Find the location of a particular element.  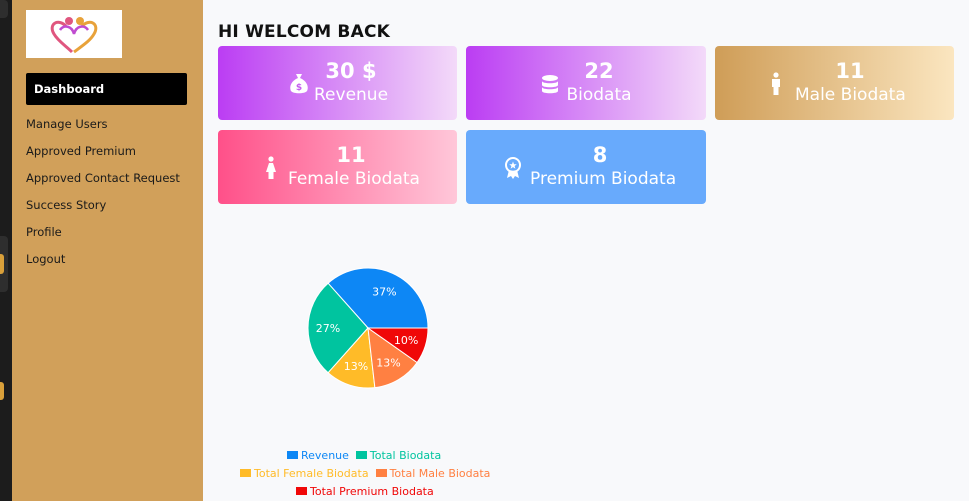

female-icon is located at coordinates (271, 167).